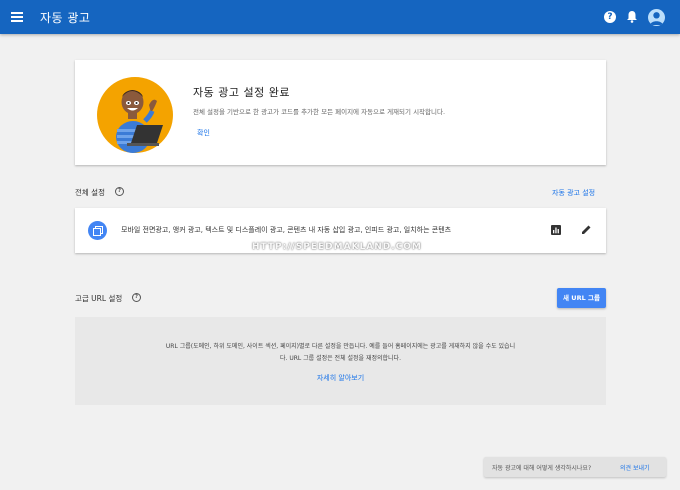 This screenshot has height=490, width=680. What do you see at coordinates (556, 230) in the screenshot?
I see `bar-chart-icon` at bounding box center [556, 230].